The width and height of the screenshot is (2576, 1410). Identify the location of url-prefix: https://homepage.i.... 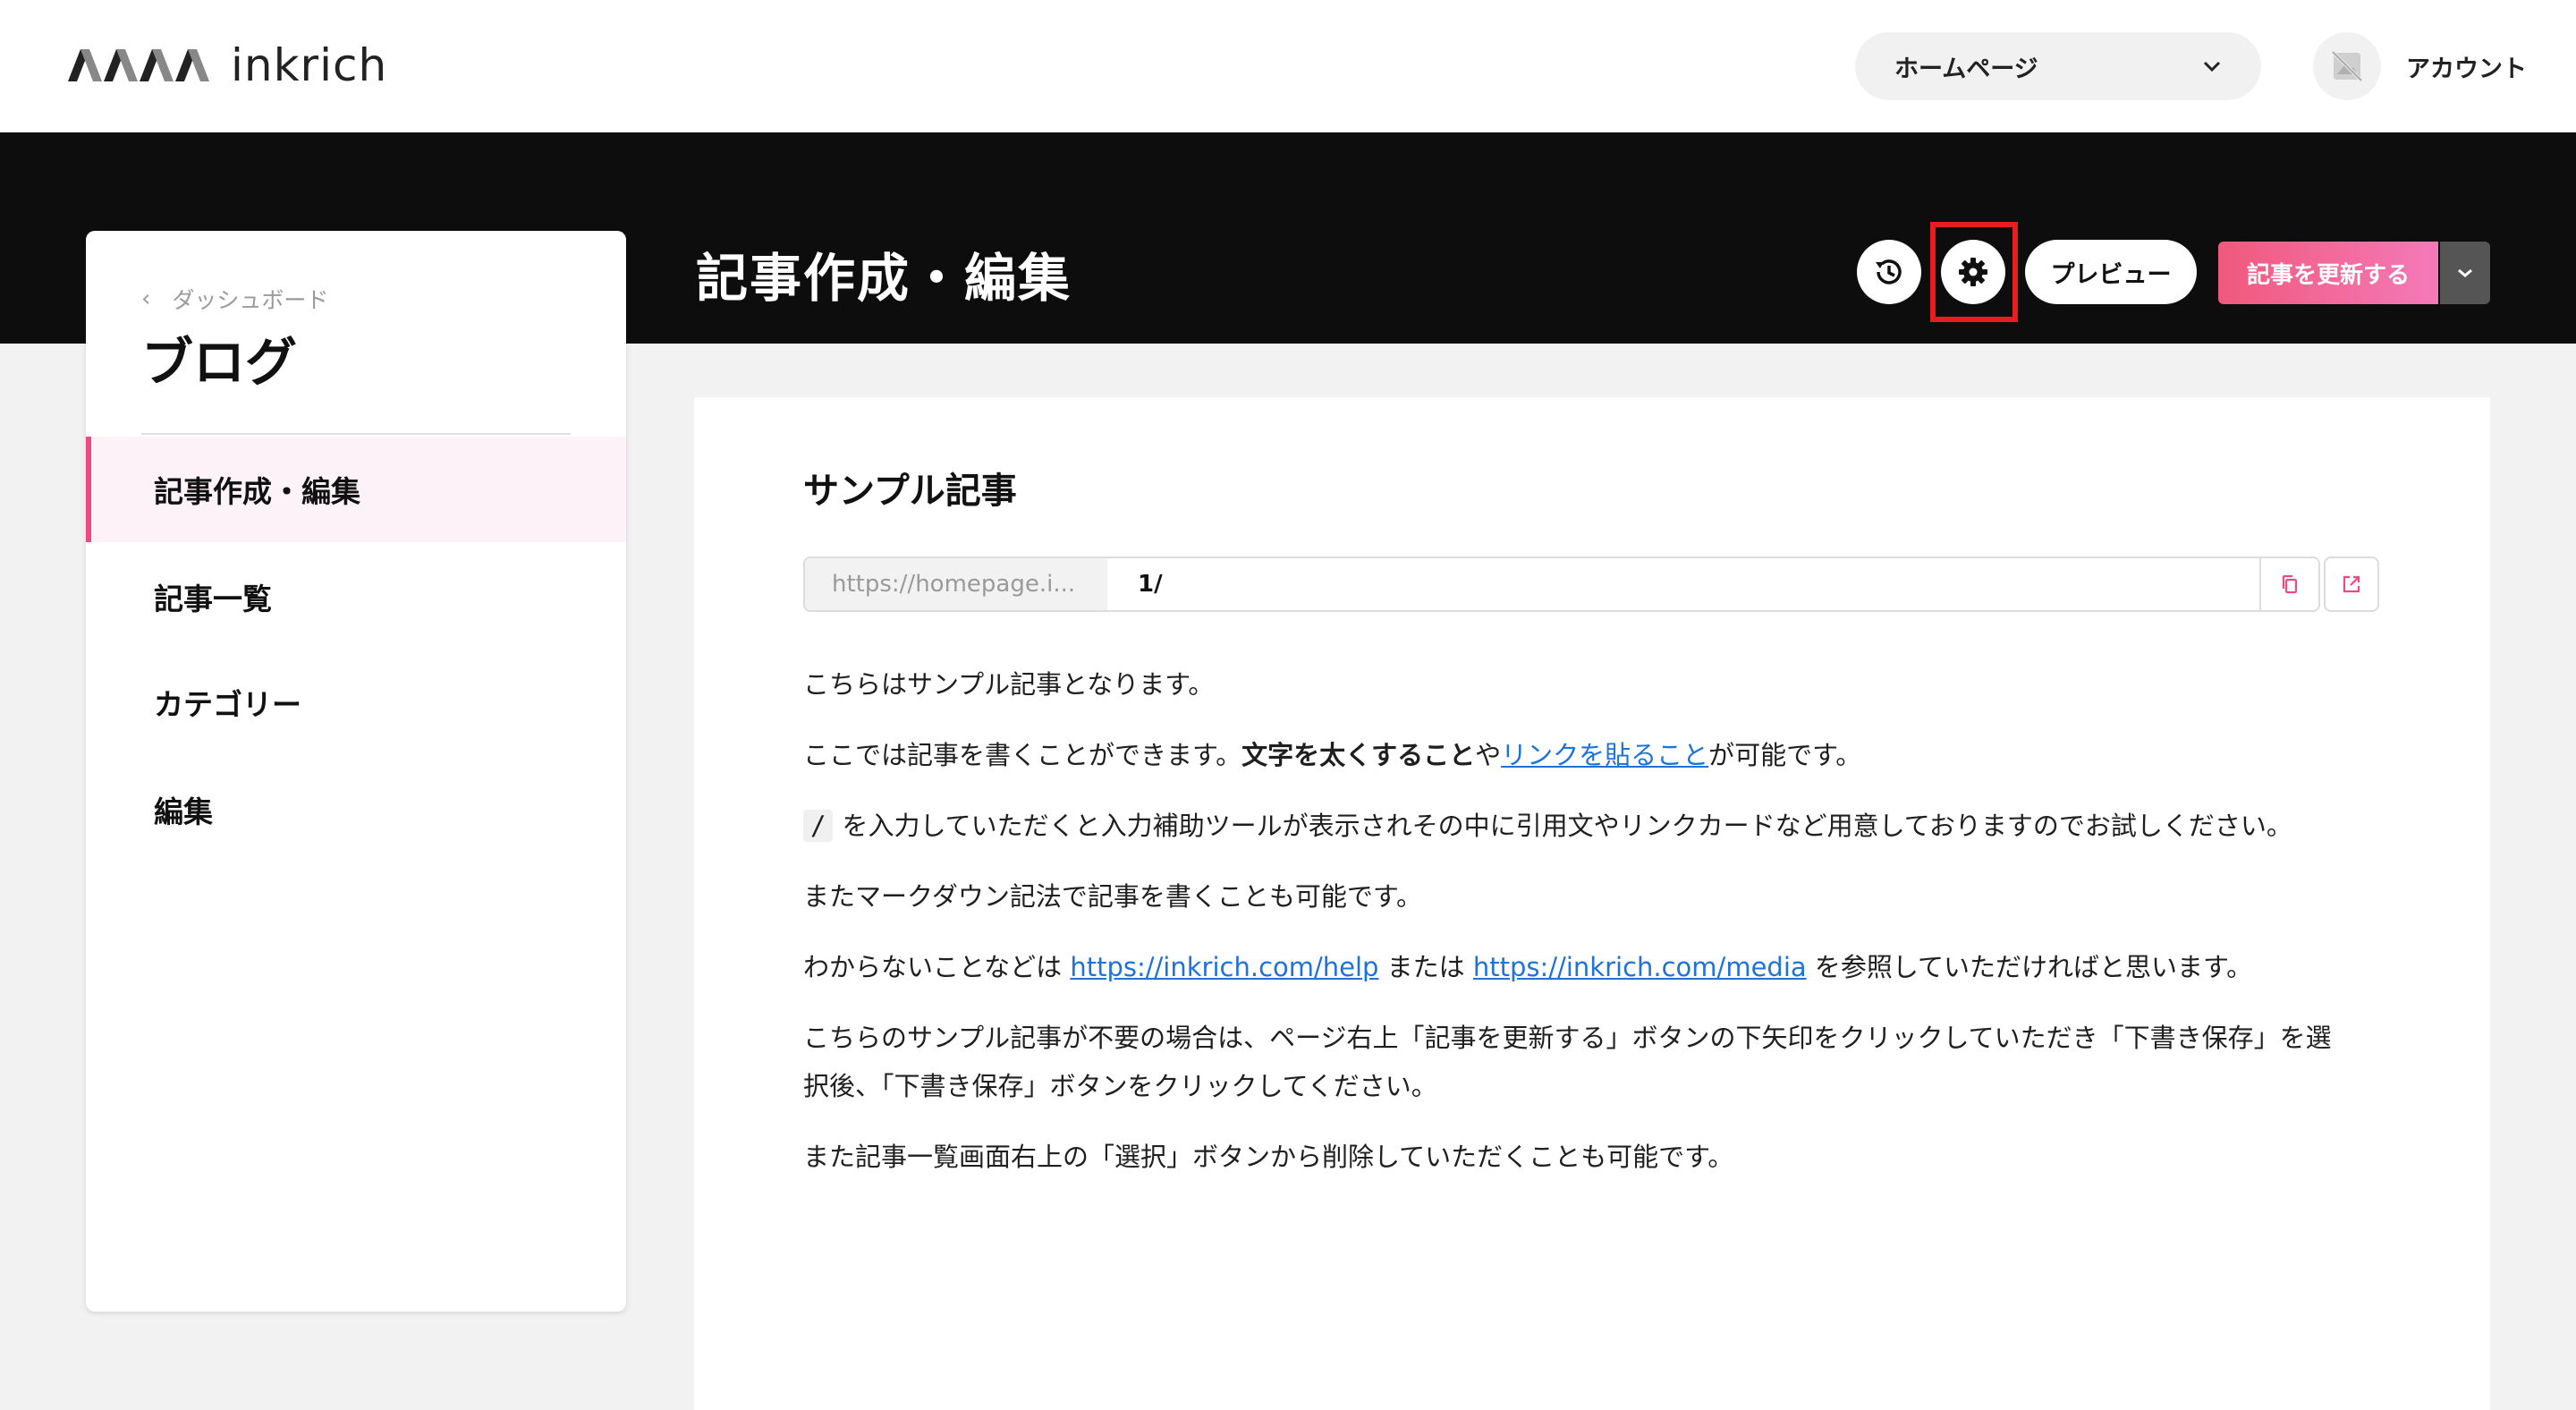
(956, 584).